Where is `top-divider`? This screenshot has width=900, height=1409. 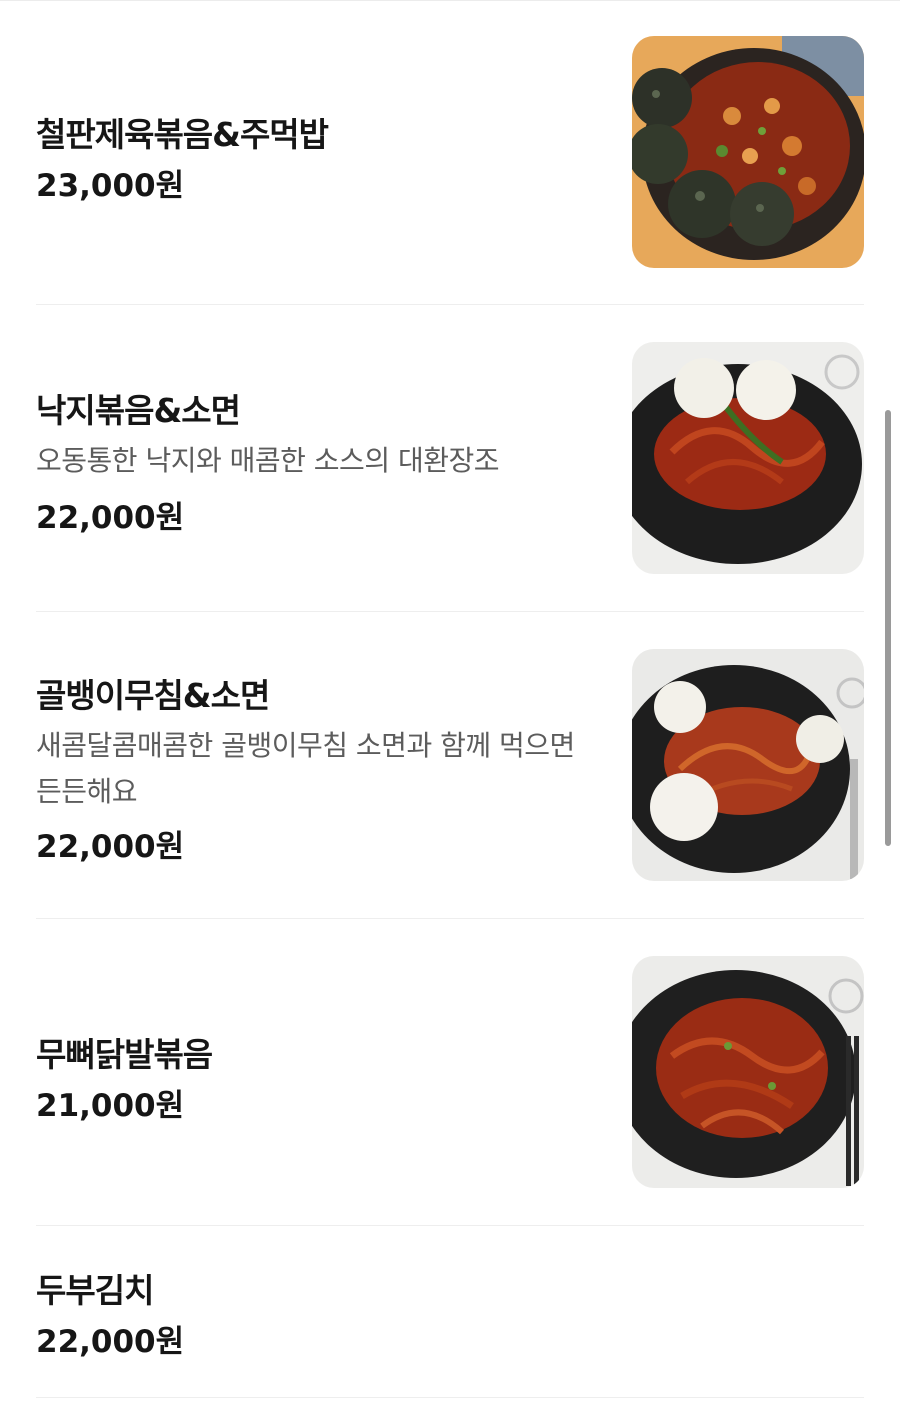
top-divider is located at coordinates (450, 0).